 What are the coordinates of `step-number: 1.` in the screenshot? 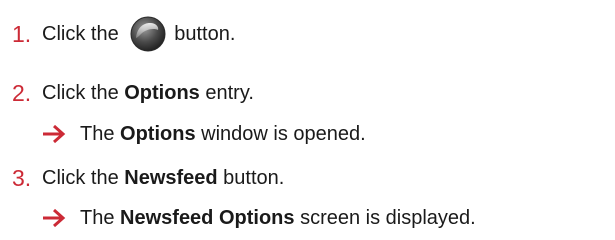 It's located at (22, 34).